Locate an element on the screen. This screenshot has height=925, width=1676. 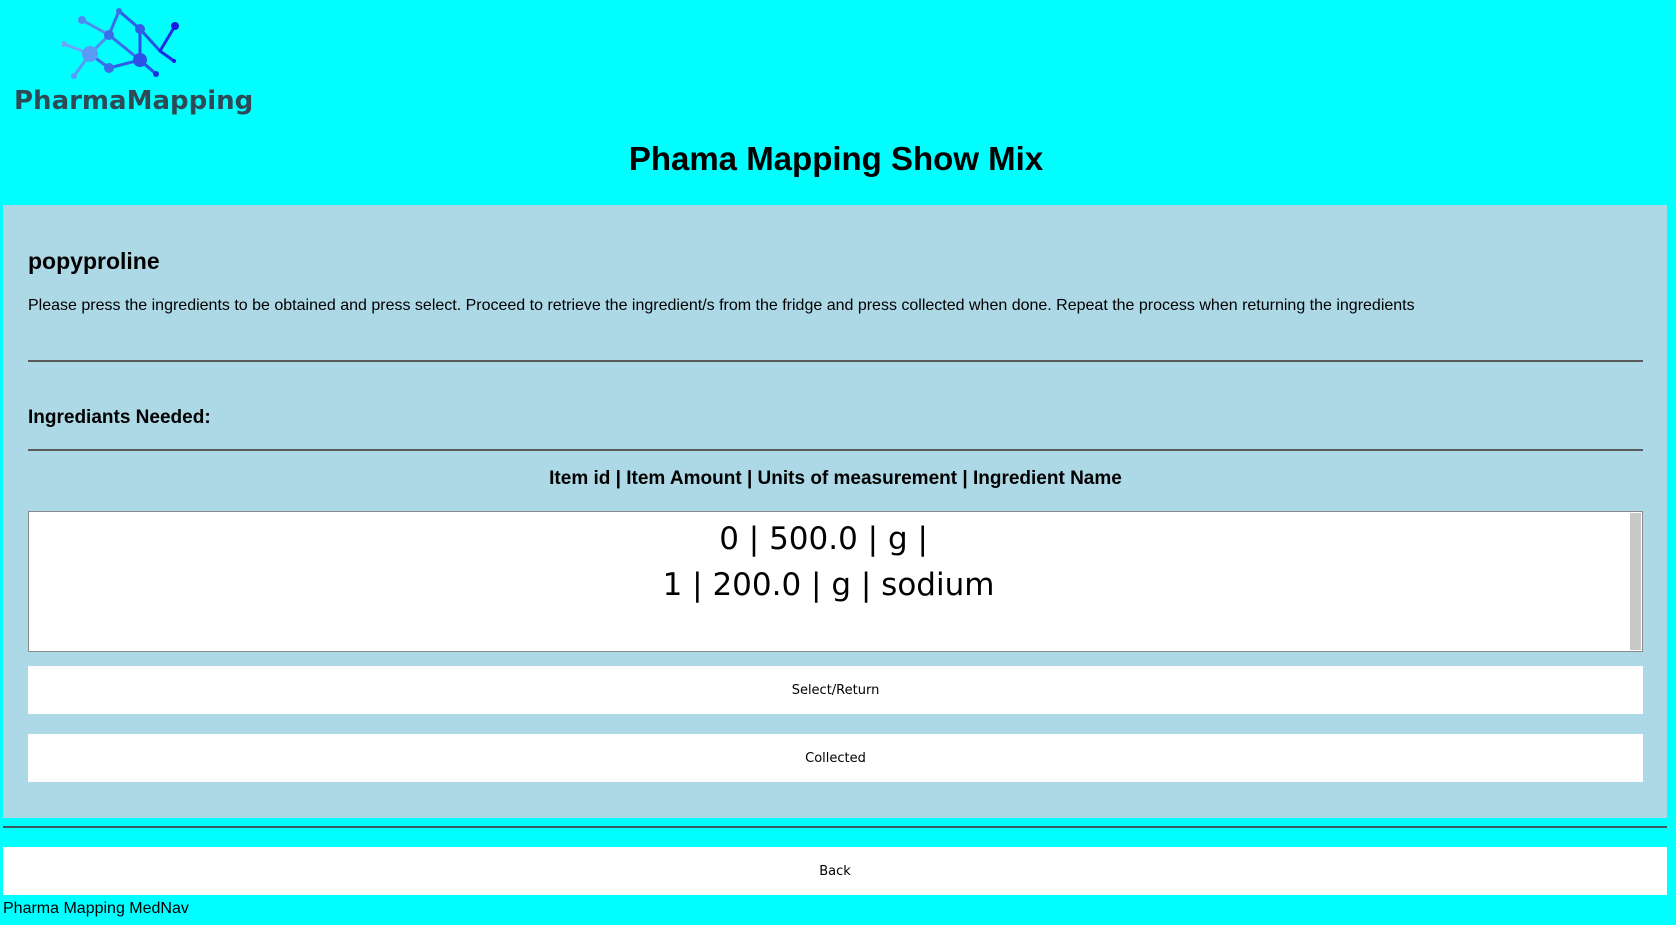
back-button: Back is located at coordinates (835, 871).